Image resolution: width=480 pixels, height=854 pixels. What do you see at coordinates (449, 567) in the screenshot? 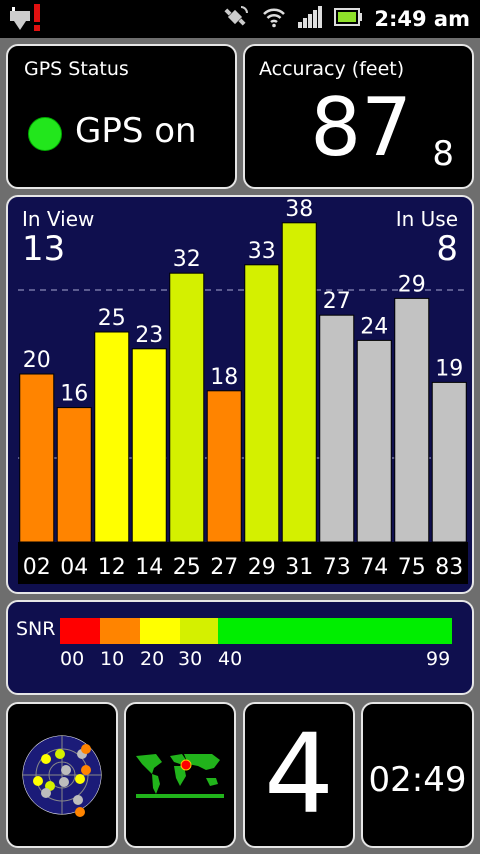
I see `satellite-id-83: 83` at bounding box center [449, 567].